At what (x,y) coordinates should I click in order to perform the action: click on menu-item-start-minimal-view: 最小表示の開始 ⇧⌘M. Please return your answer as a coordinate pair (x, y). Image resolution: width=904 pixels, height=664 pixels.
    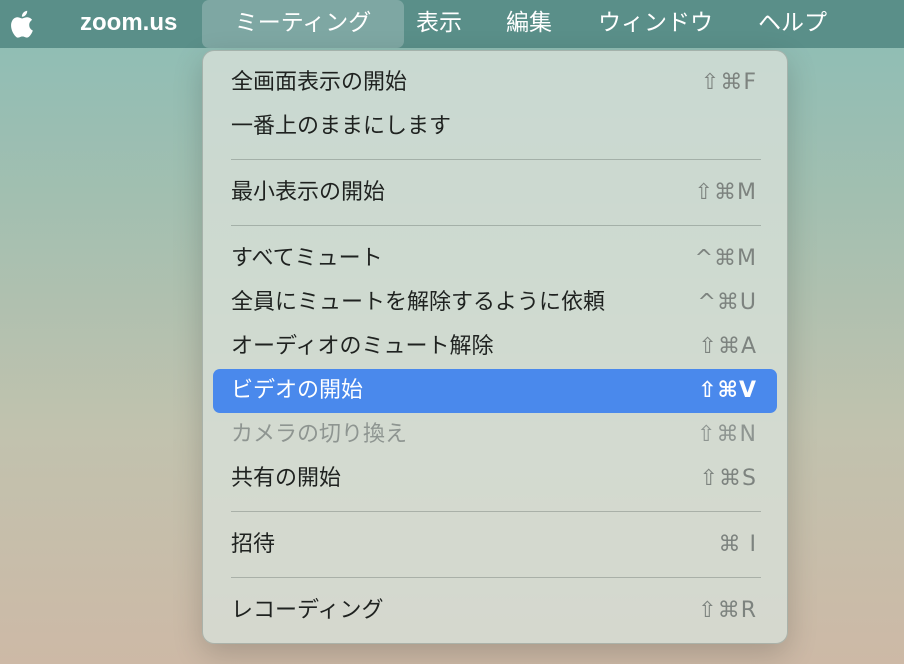
    Looking at the image, I should click on (495, 193).